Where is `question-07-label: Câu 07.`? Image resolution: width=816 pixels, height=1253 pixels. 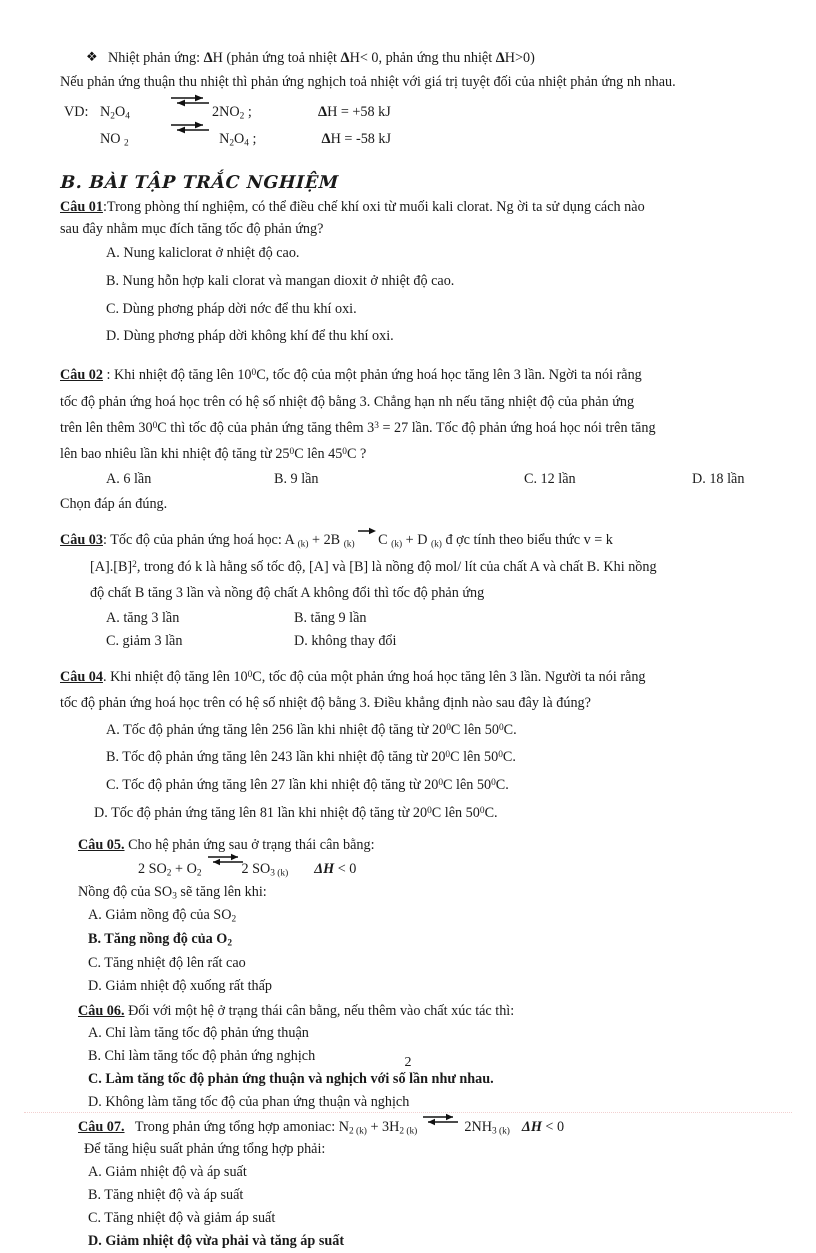 question-07-label: Câu 07. is located at coordinates (101, 1127).